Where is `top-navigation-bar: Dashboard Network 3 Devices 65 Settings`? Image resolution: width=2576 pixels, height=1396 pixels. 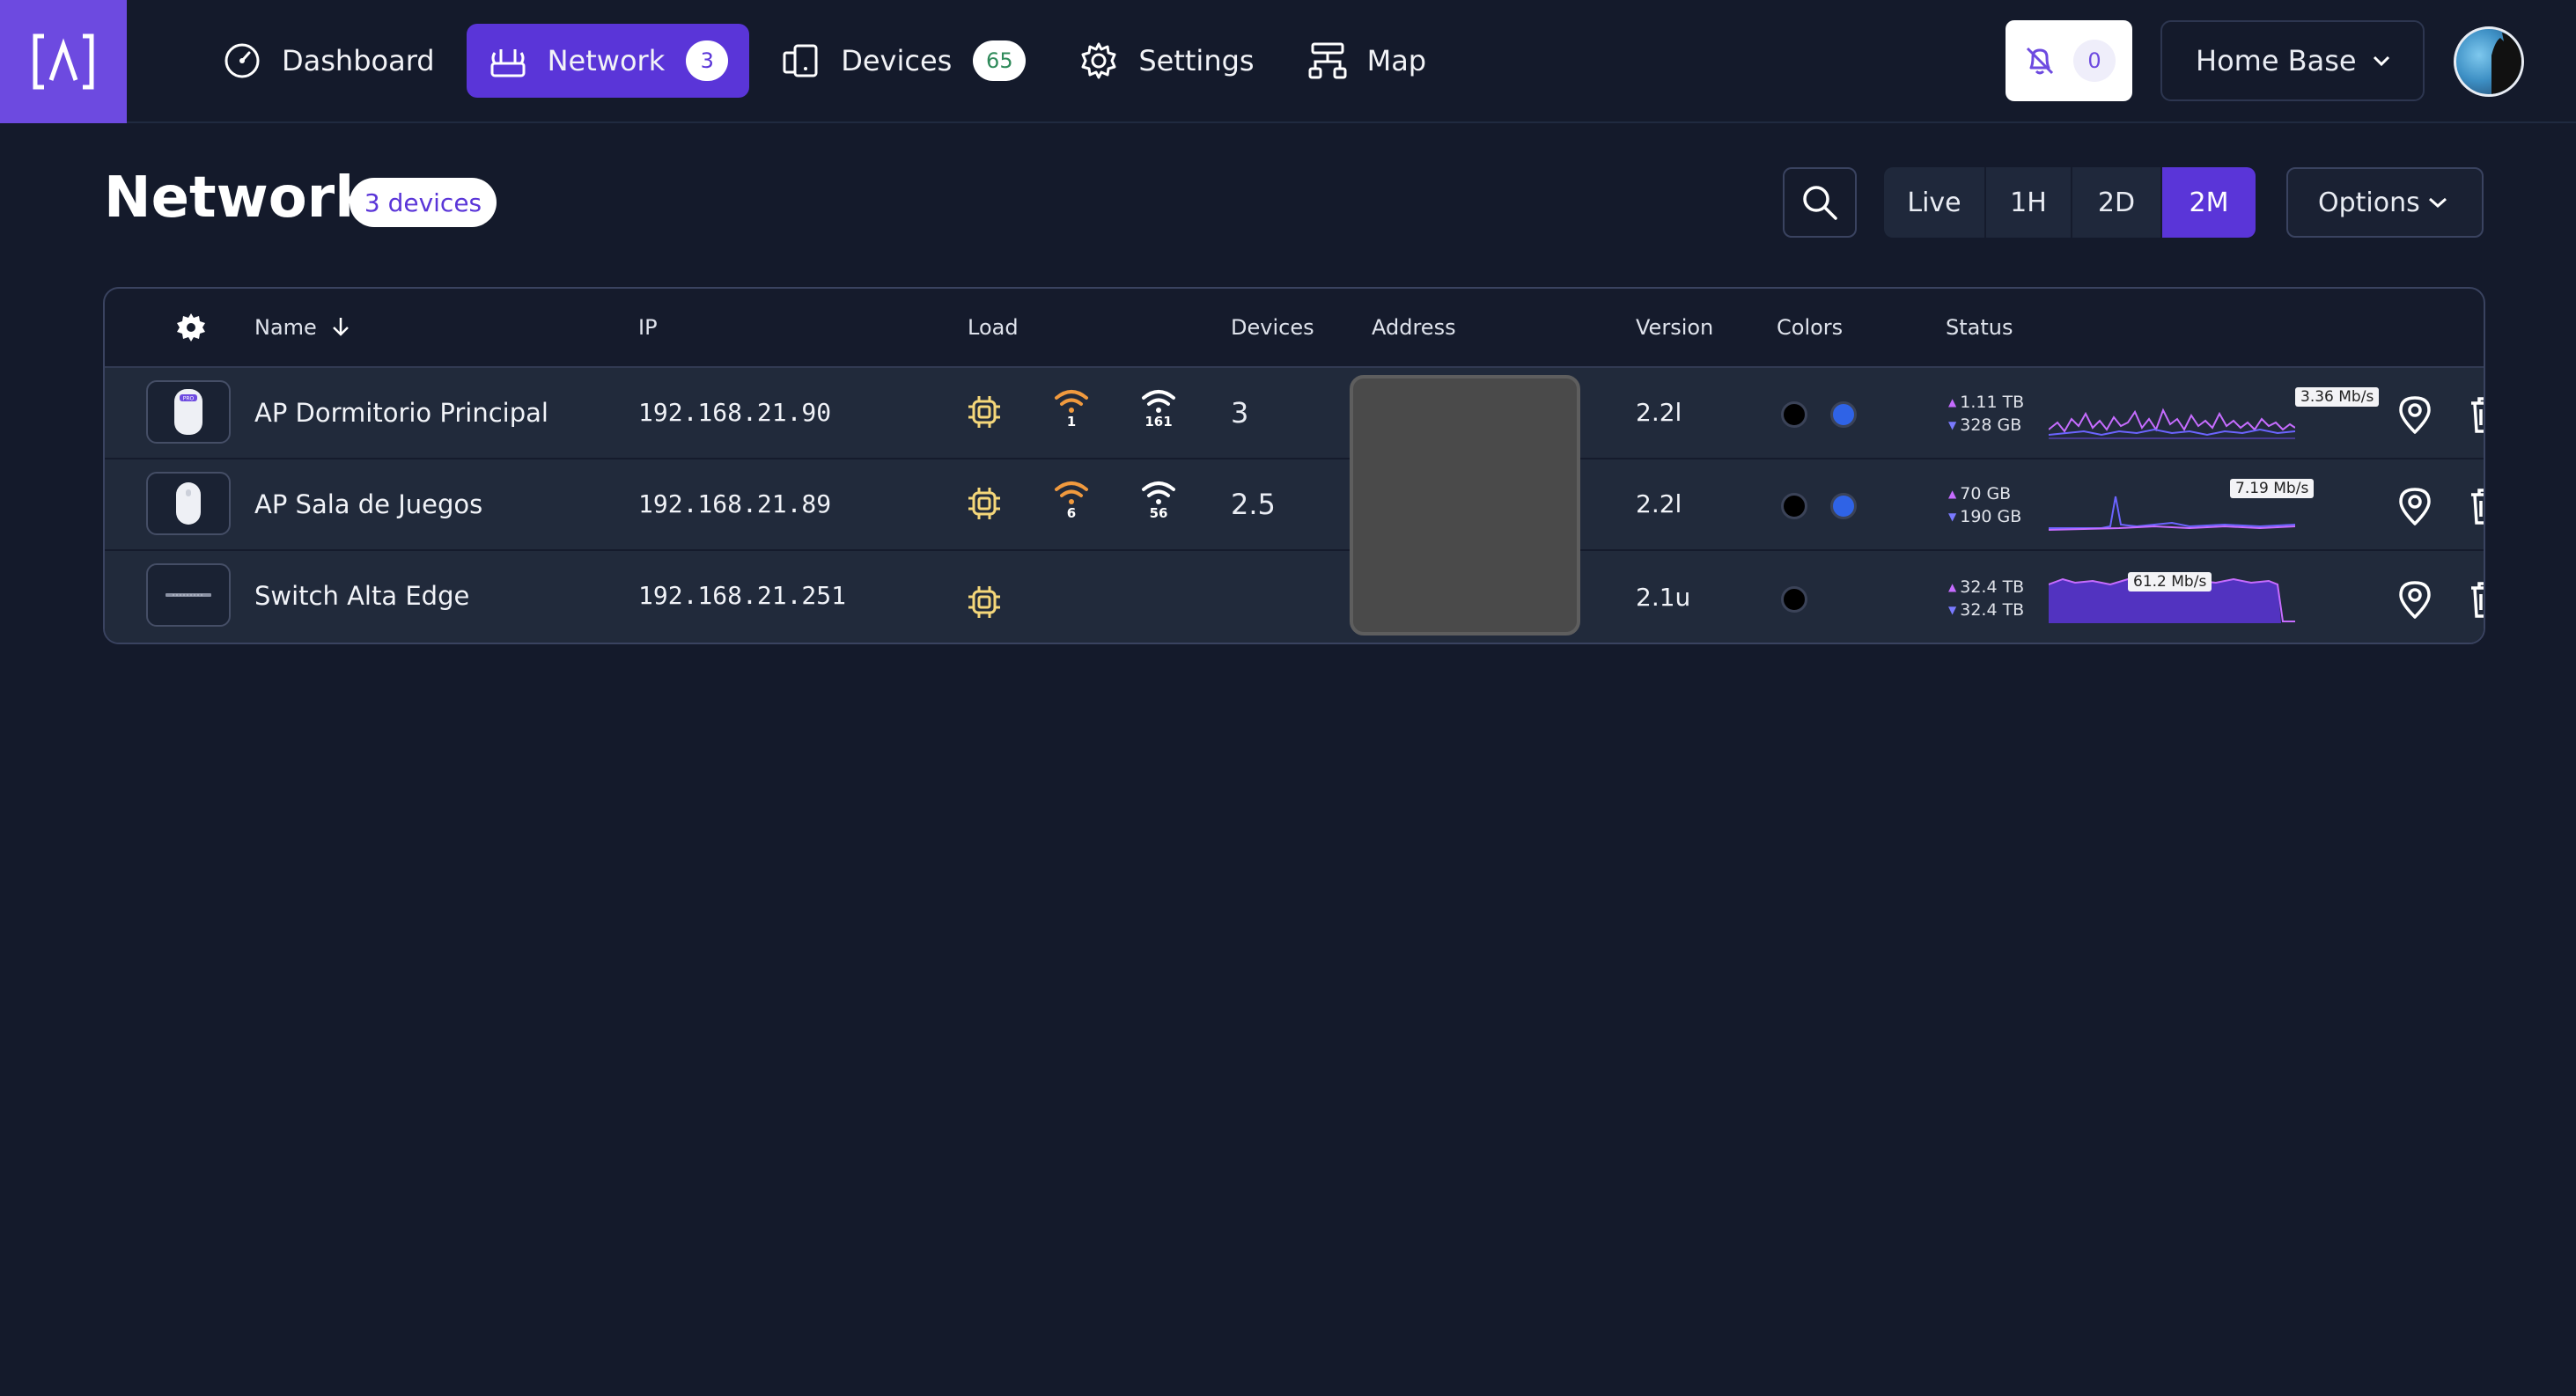 top-navigation-bar: Dashboard Network 3 Devices 65 Settings is located at coordinates (1288, 61).